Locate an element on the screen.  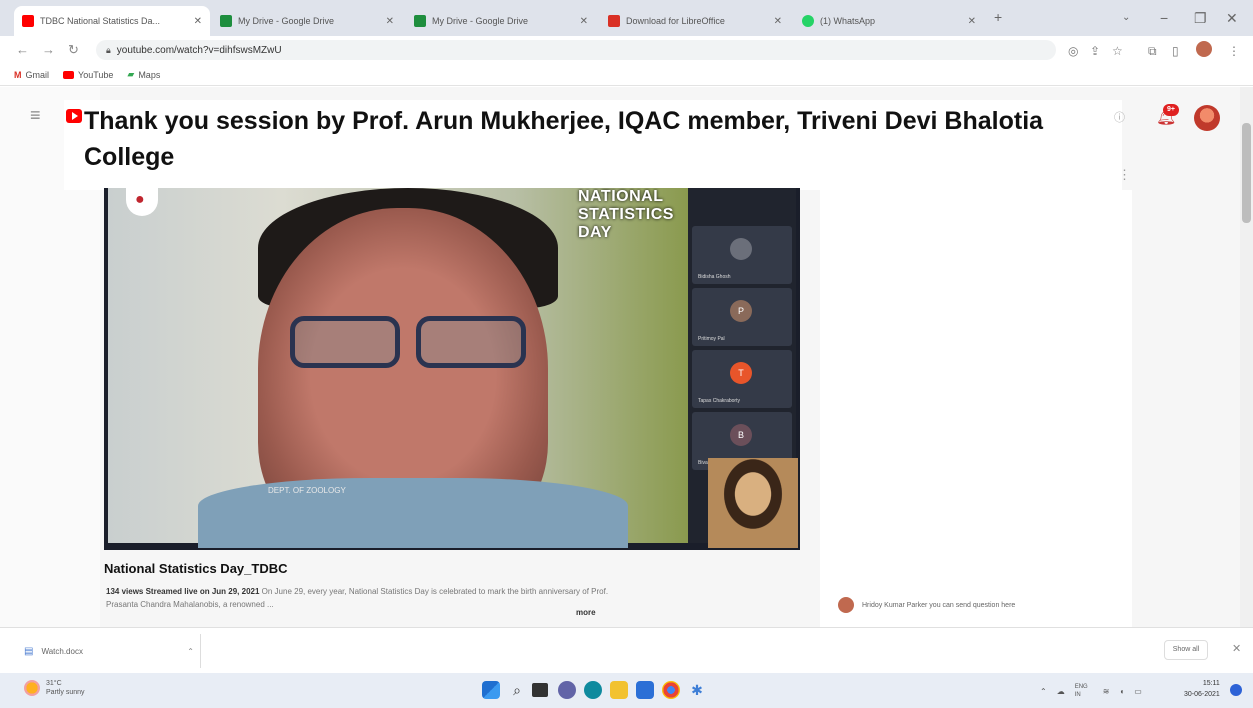
info-icon: ⓘ is located at coordinates (1119, 117).